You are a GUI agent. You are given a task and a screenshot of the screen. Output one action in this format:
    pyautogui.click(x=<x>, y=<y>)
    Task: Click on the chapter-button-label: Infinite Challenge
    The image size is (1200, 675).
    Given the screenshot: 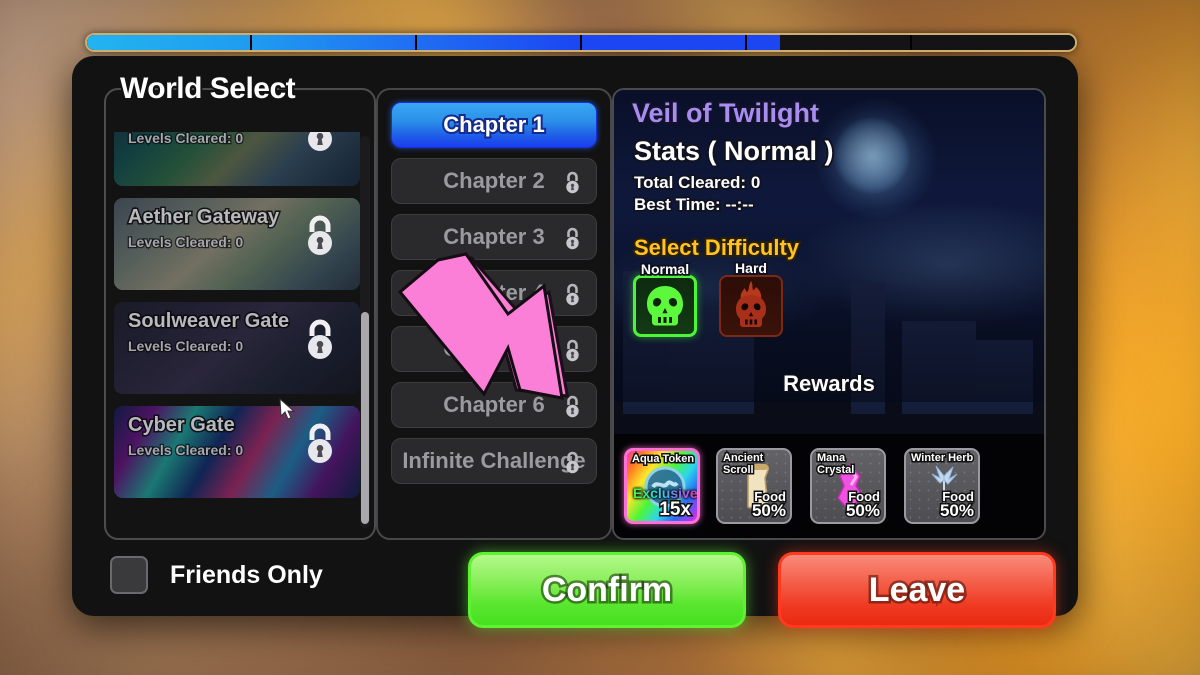 What is the action you would take?
    pyautogui.click(x=494, y=460)
    